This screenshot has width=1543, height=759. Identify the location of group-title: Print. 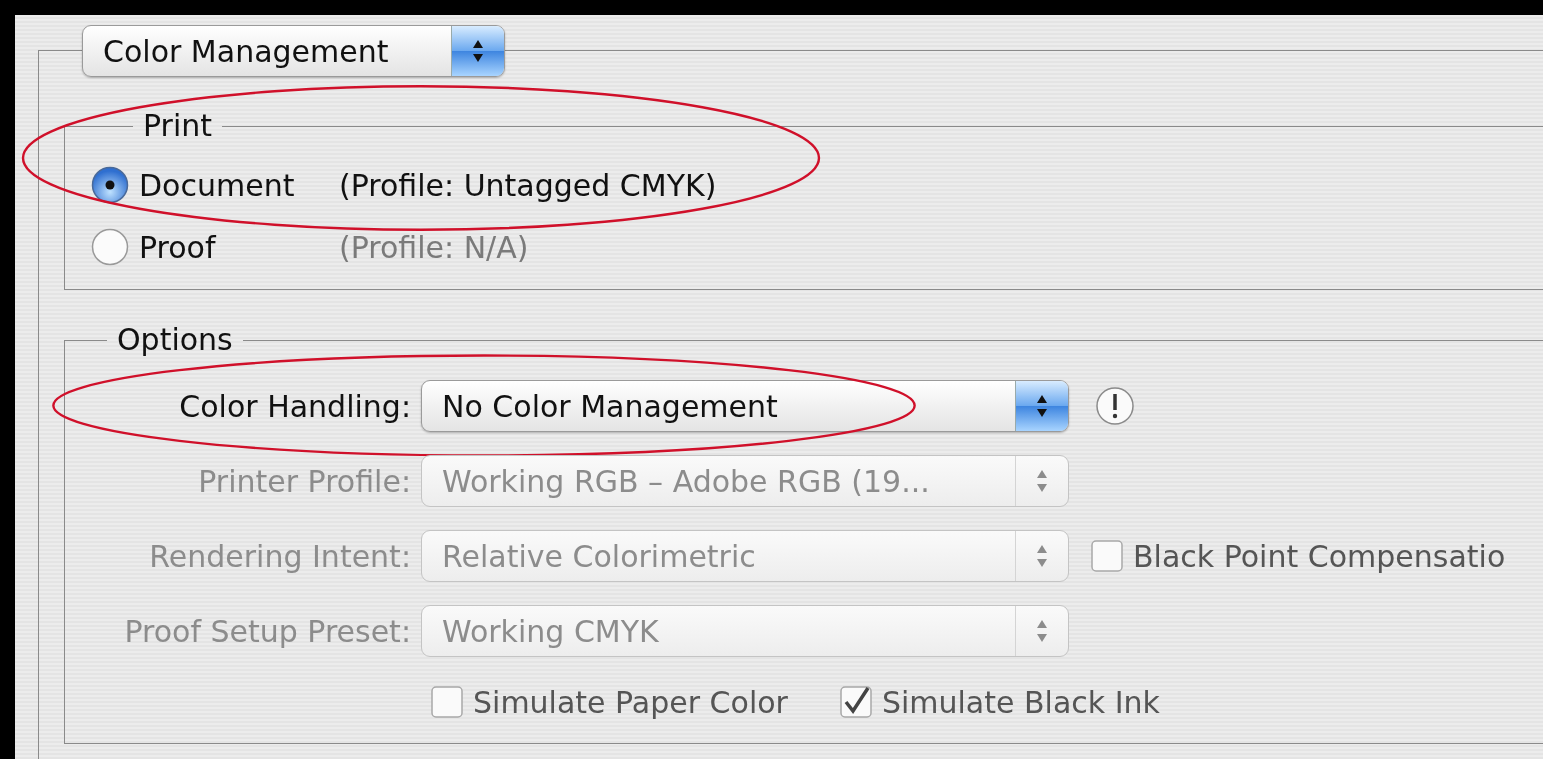
(177, 126).